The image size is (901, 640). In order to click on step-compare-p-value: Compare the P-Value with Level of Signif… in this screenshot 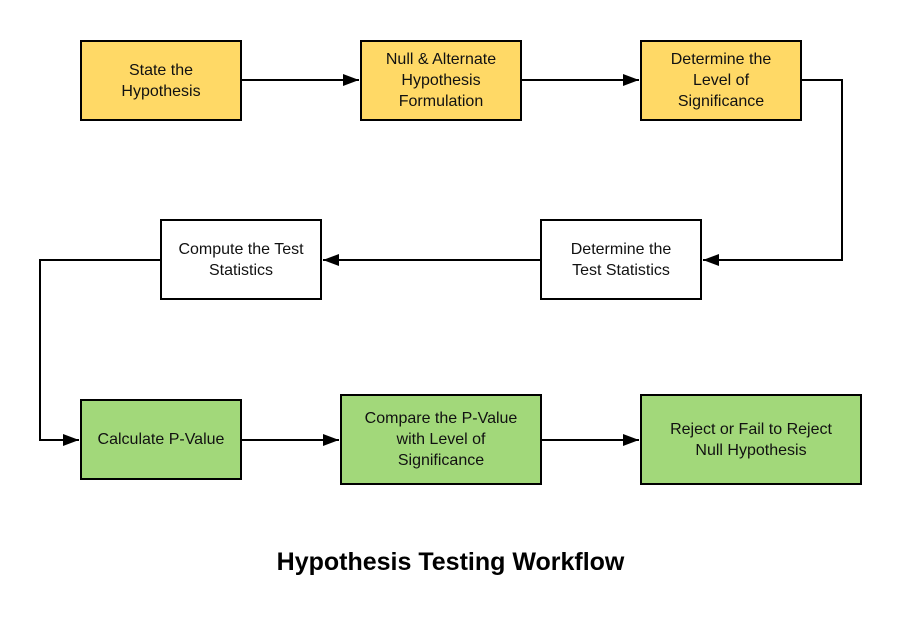, I will do `click(441, 439)`.